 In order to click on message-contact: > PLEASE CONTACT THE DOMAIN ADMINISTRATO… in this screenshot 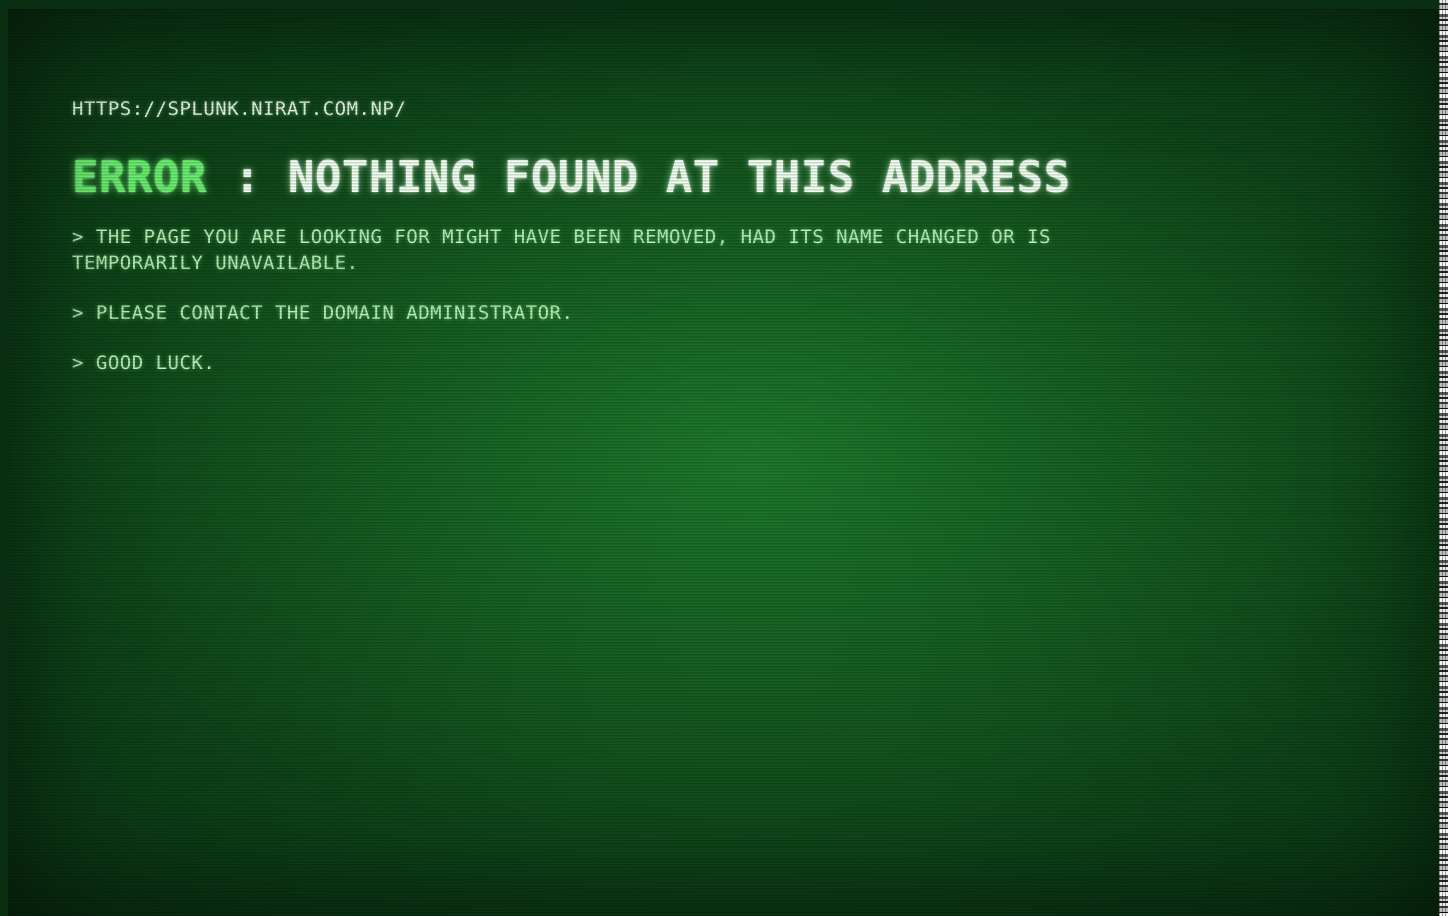, I will do `click(323, 313)`.